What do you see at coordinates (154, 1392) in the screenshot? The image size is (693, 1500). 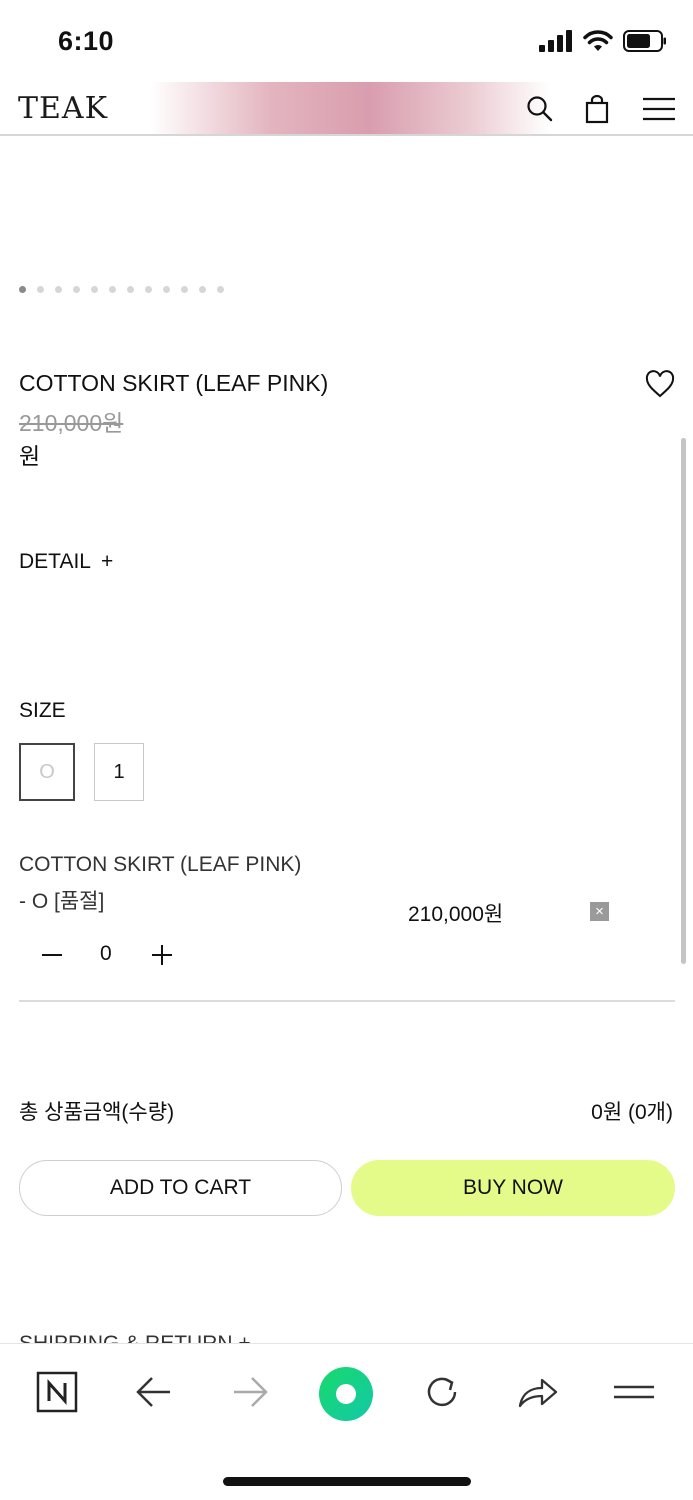 I see `back-arrow-icon` at bounding box center [154, 1392].